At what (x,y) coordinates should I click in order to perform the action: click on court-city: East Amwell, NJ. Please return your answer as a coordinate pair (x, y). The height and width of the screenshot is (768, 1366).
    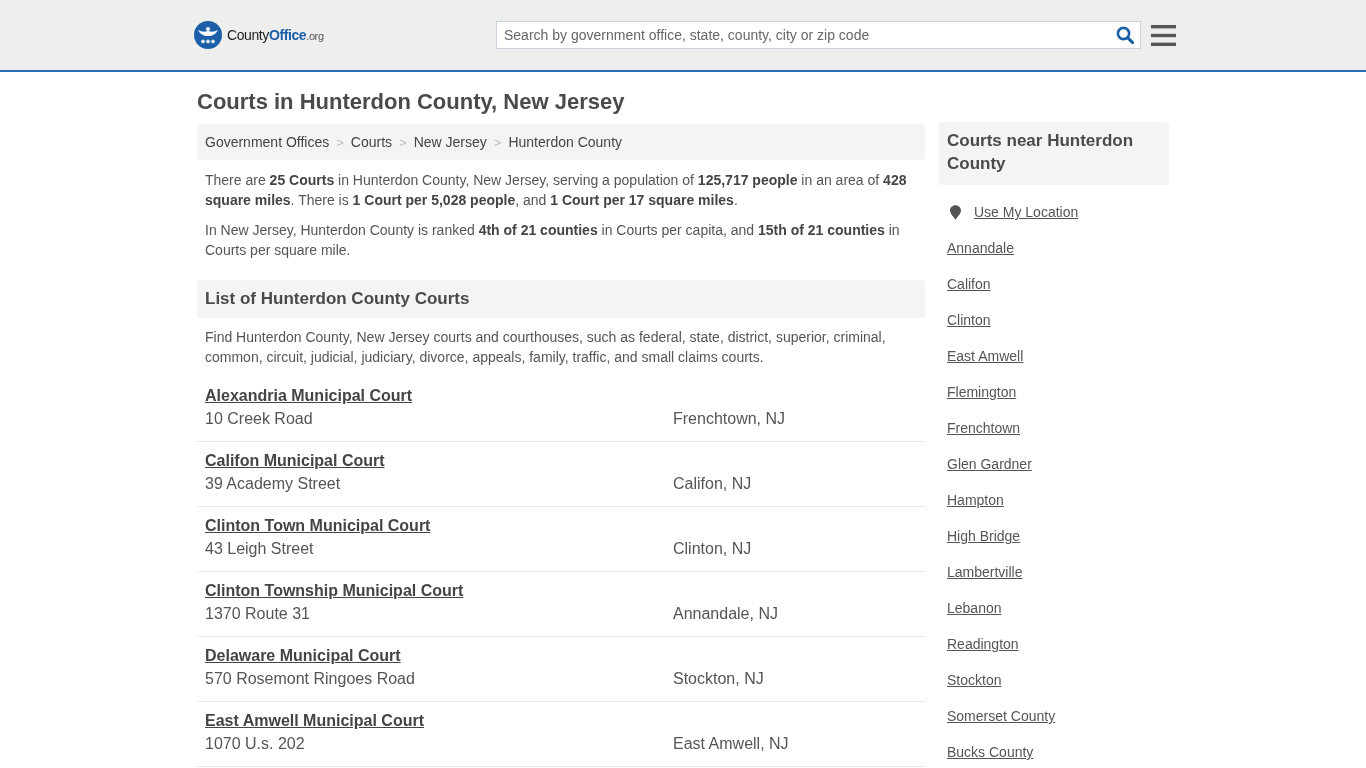
    Looking at the image, I should click on (731, 744).